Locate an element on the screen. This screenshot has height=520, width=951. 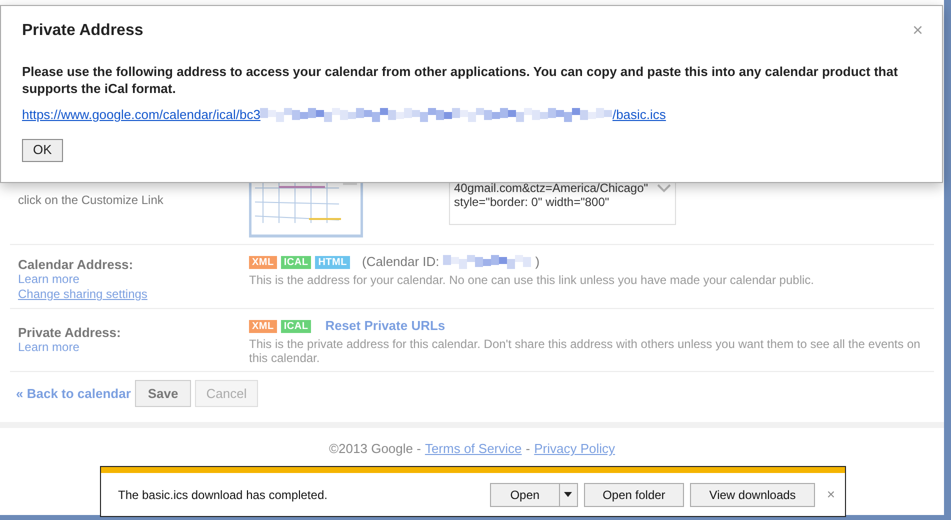
embed-hint: click on the Customize Link is located at coordinates (91, 200).